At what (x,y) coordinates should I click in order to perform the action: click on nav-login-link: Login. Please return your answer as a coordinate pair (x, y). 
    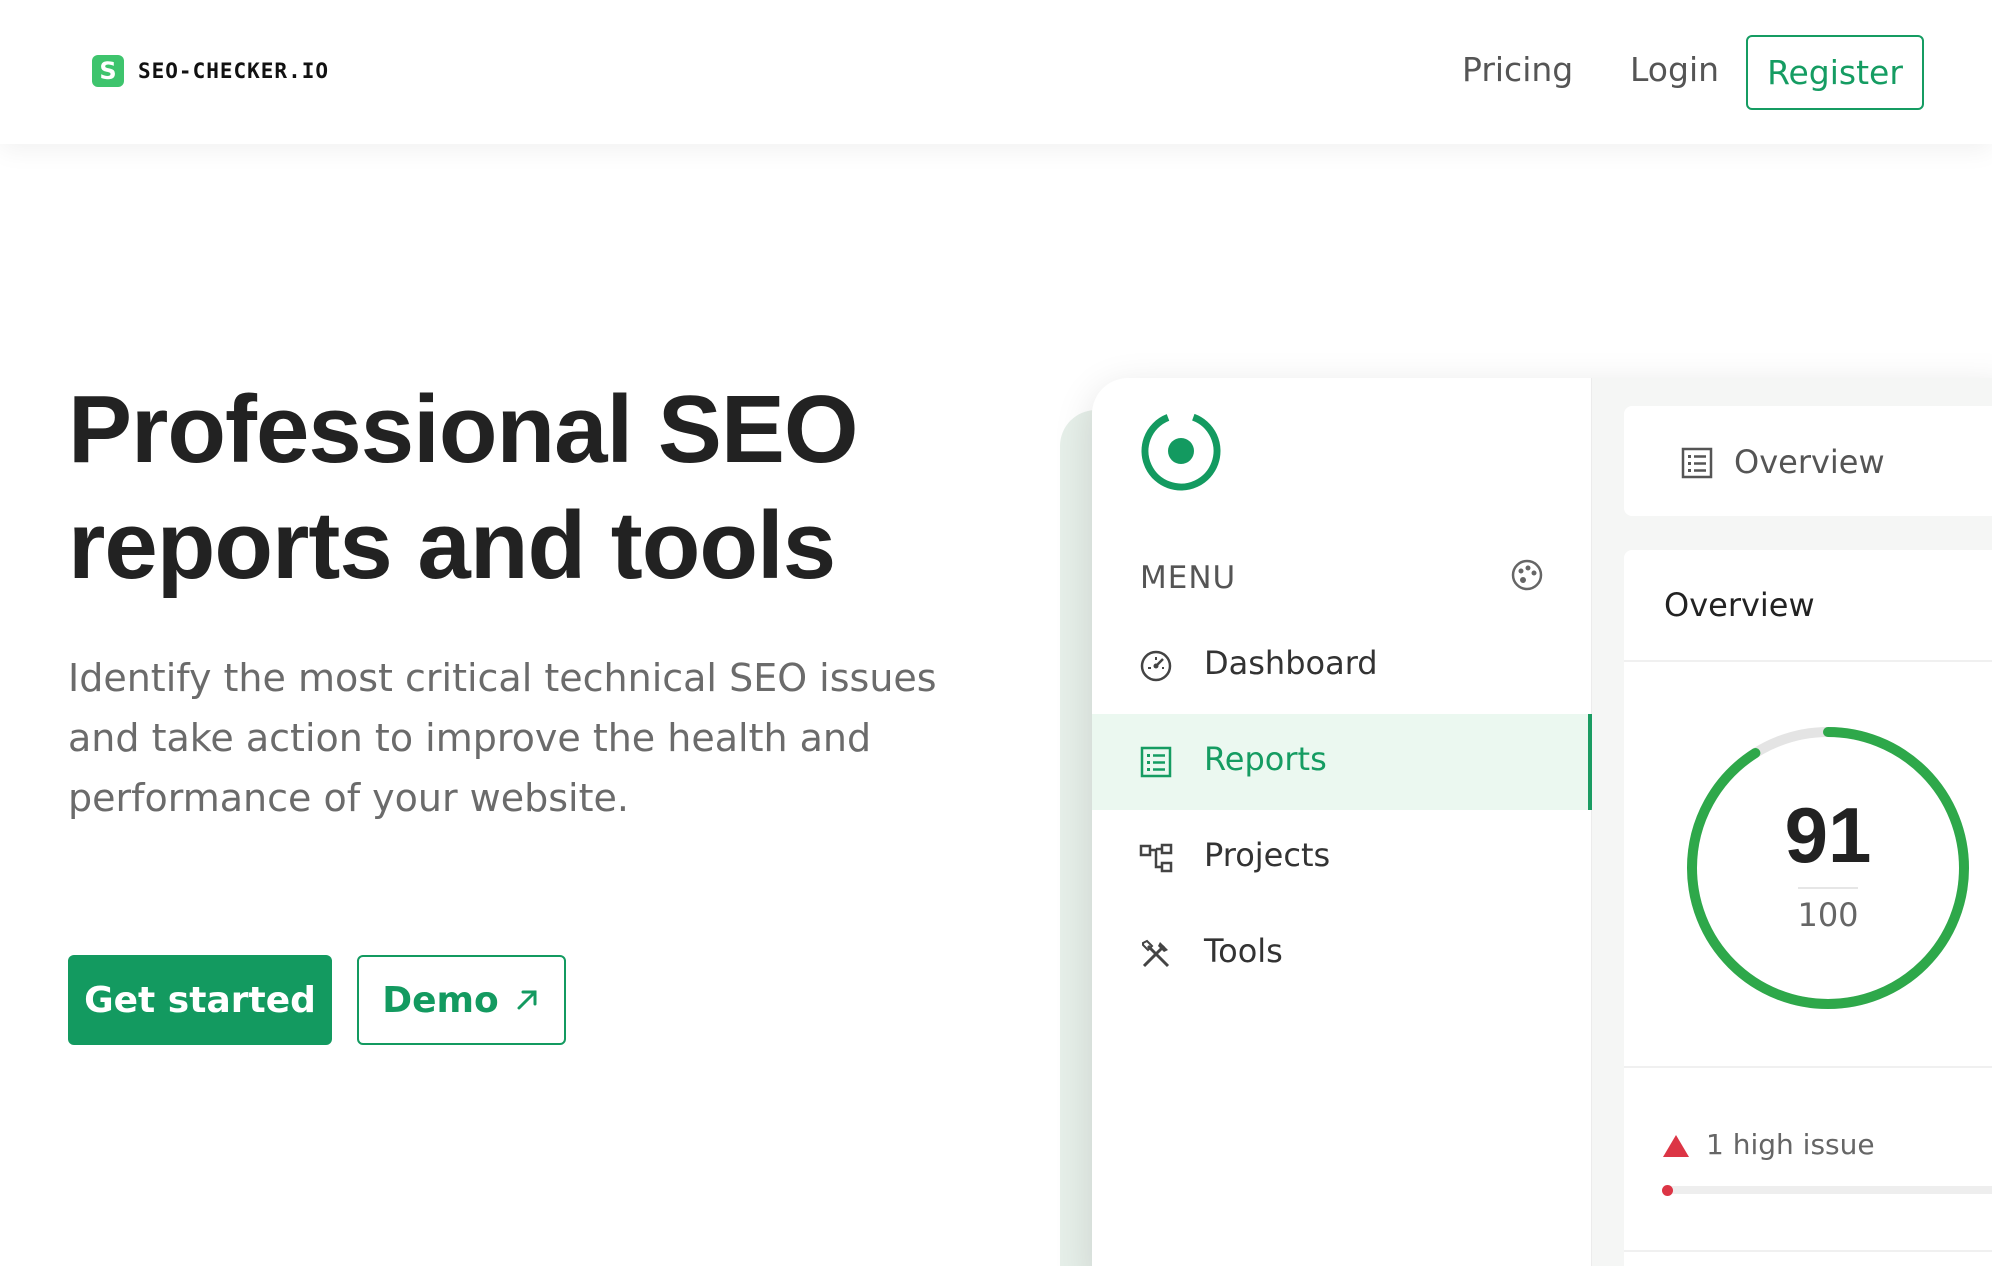
    Looking at the image, I should click on (1674, 69).